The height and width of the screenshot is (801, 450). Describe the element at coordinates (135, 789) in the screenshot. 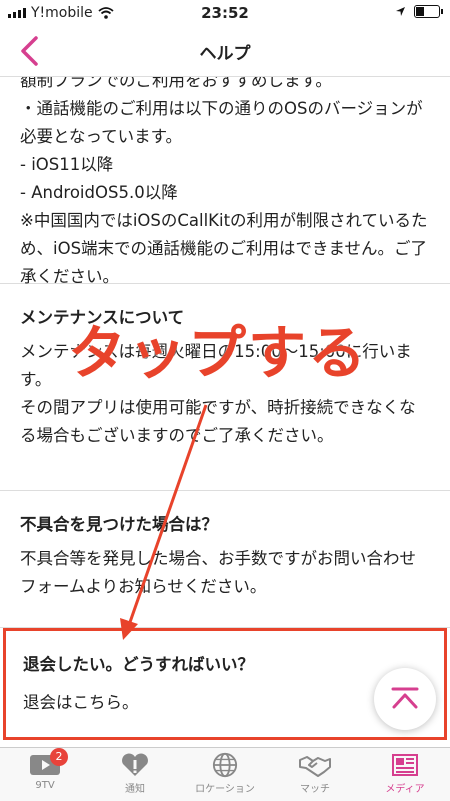

I see `tab-label: 通知` at that location.